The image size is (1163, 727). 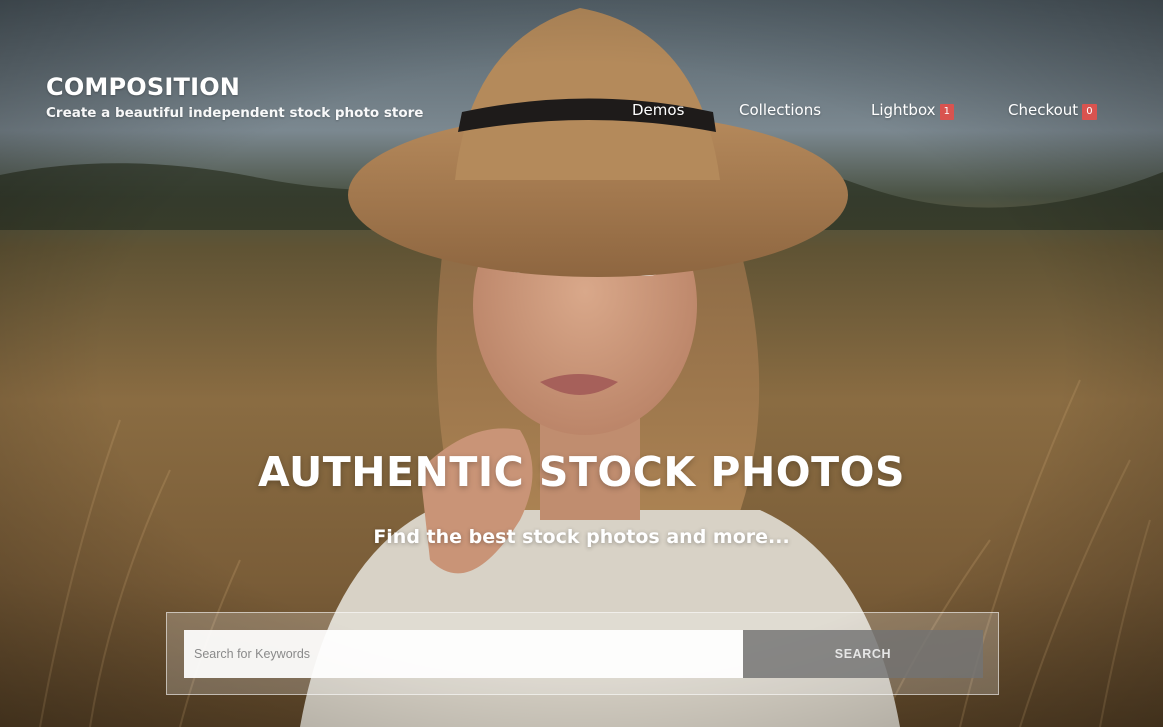 I want to click on checkout-count-badge: 0, so click(x=1089, y=112).